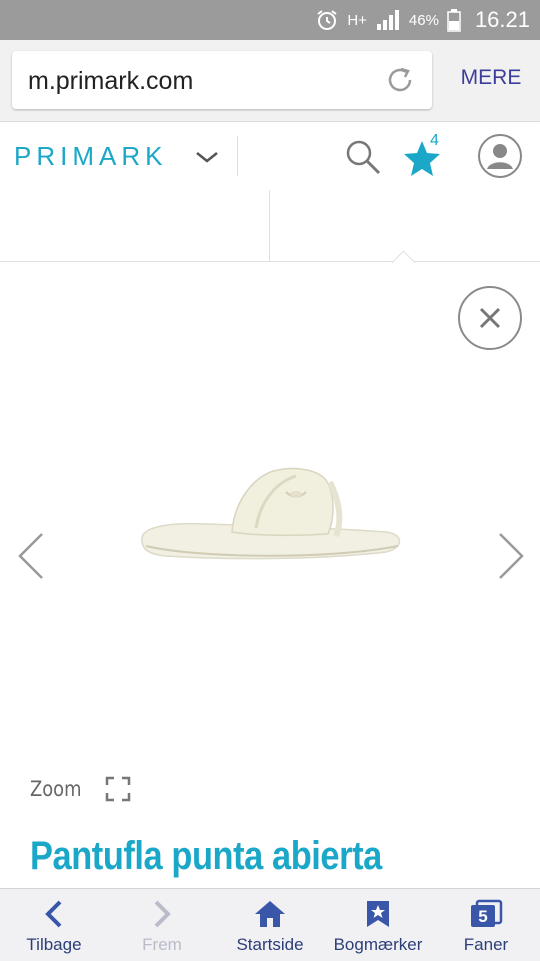 The image size is (540, 961). I want to click on nav-bookmarks-label: Bogmærker, so click(378, 944).